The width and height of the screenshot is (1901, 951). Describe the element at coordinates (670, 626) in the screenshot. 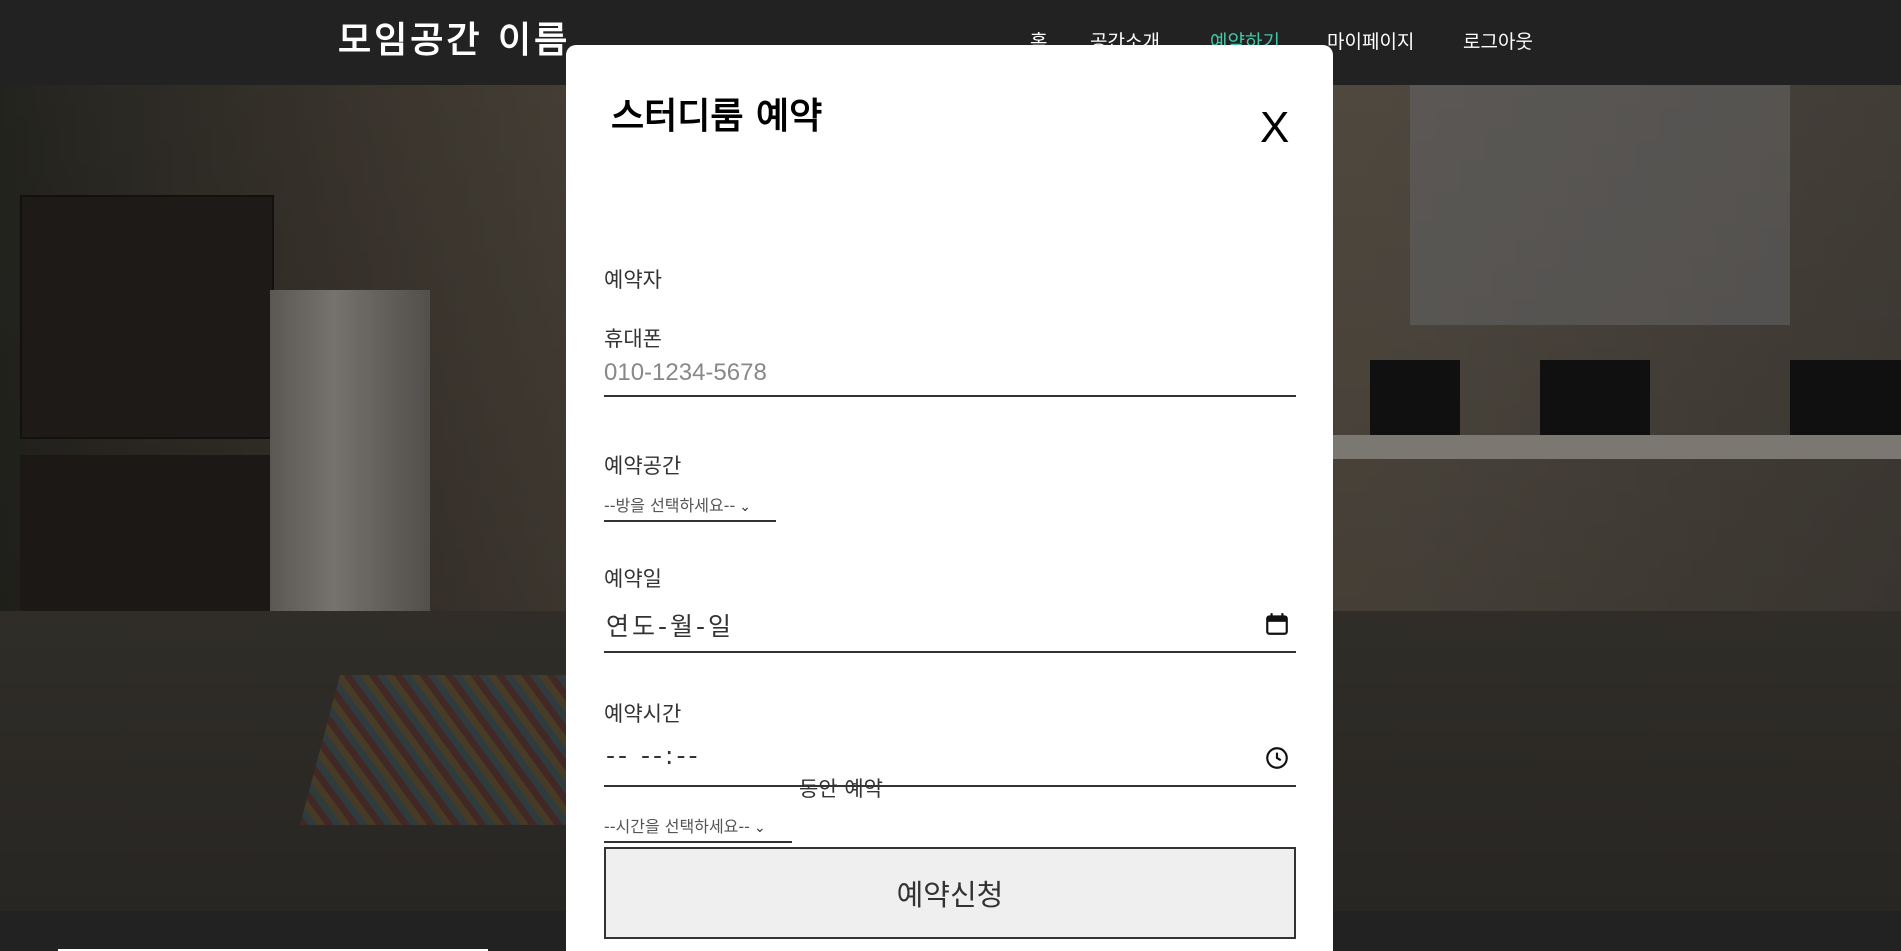

I see `date-placeholder: 연도-월-일` at that location.